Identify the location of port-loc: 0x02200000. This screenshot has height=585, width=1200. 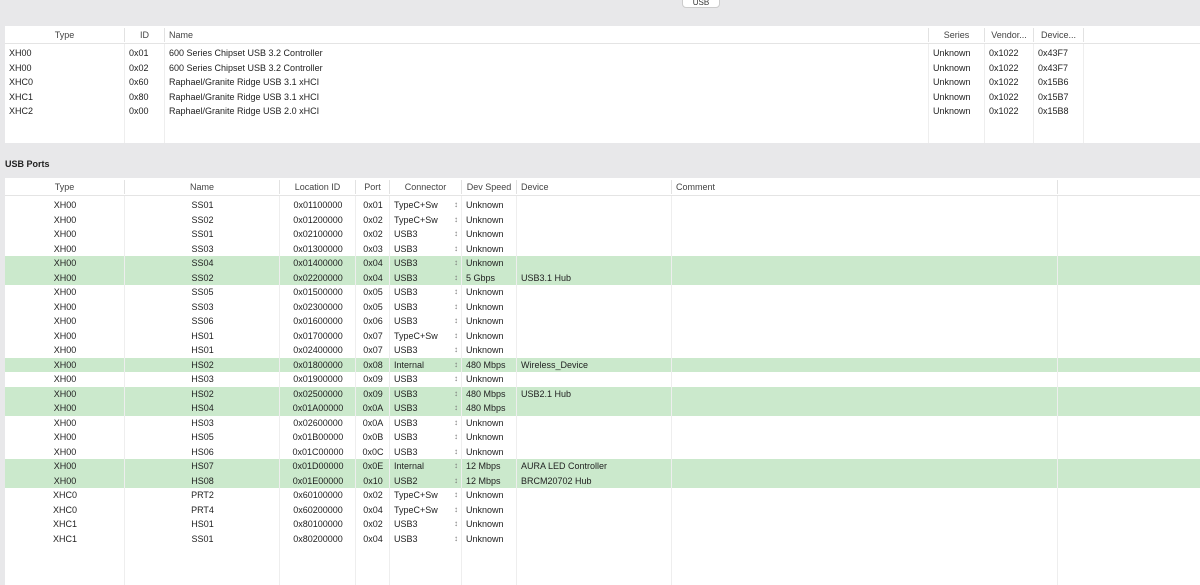
(318, 277).